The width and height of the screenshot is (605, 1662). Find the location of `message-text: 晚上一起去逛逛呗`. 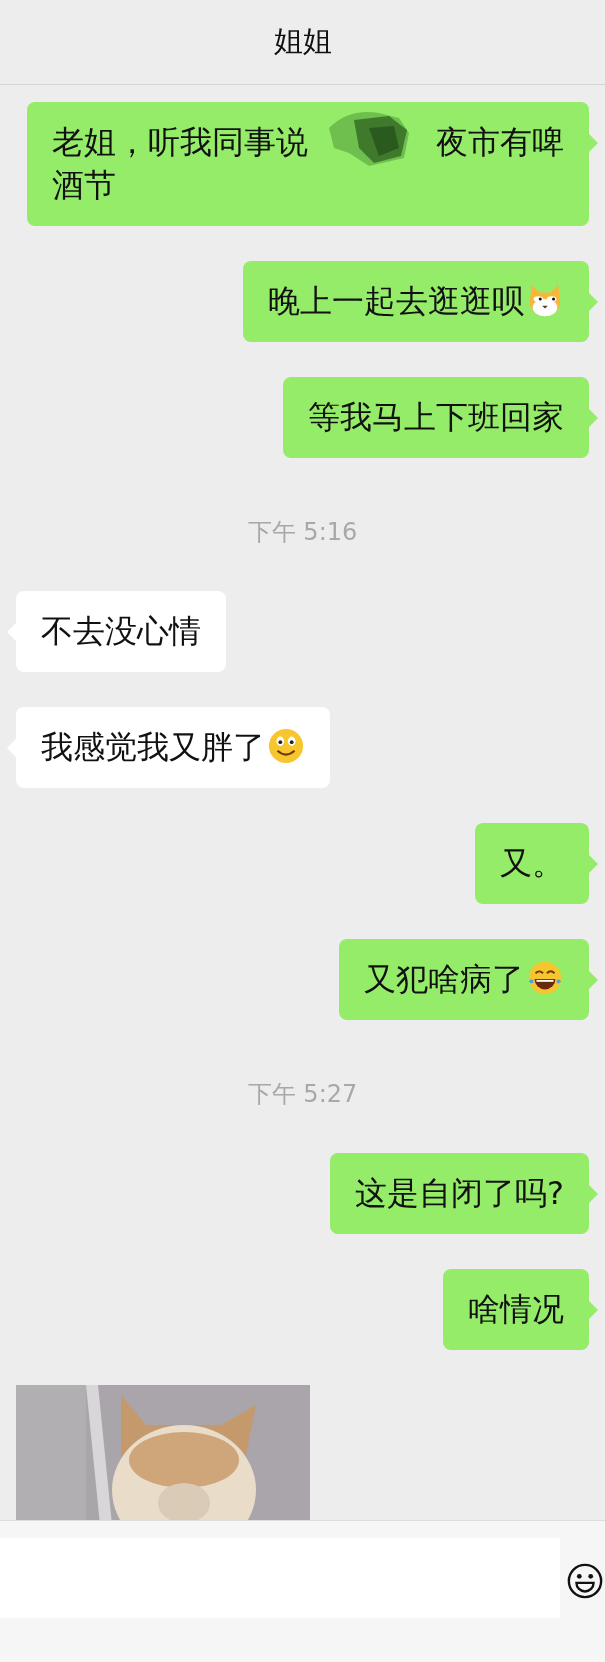

message-text: 晚上一起去逛逛呗 is located at coordinates (396, 301).